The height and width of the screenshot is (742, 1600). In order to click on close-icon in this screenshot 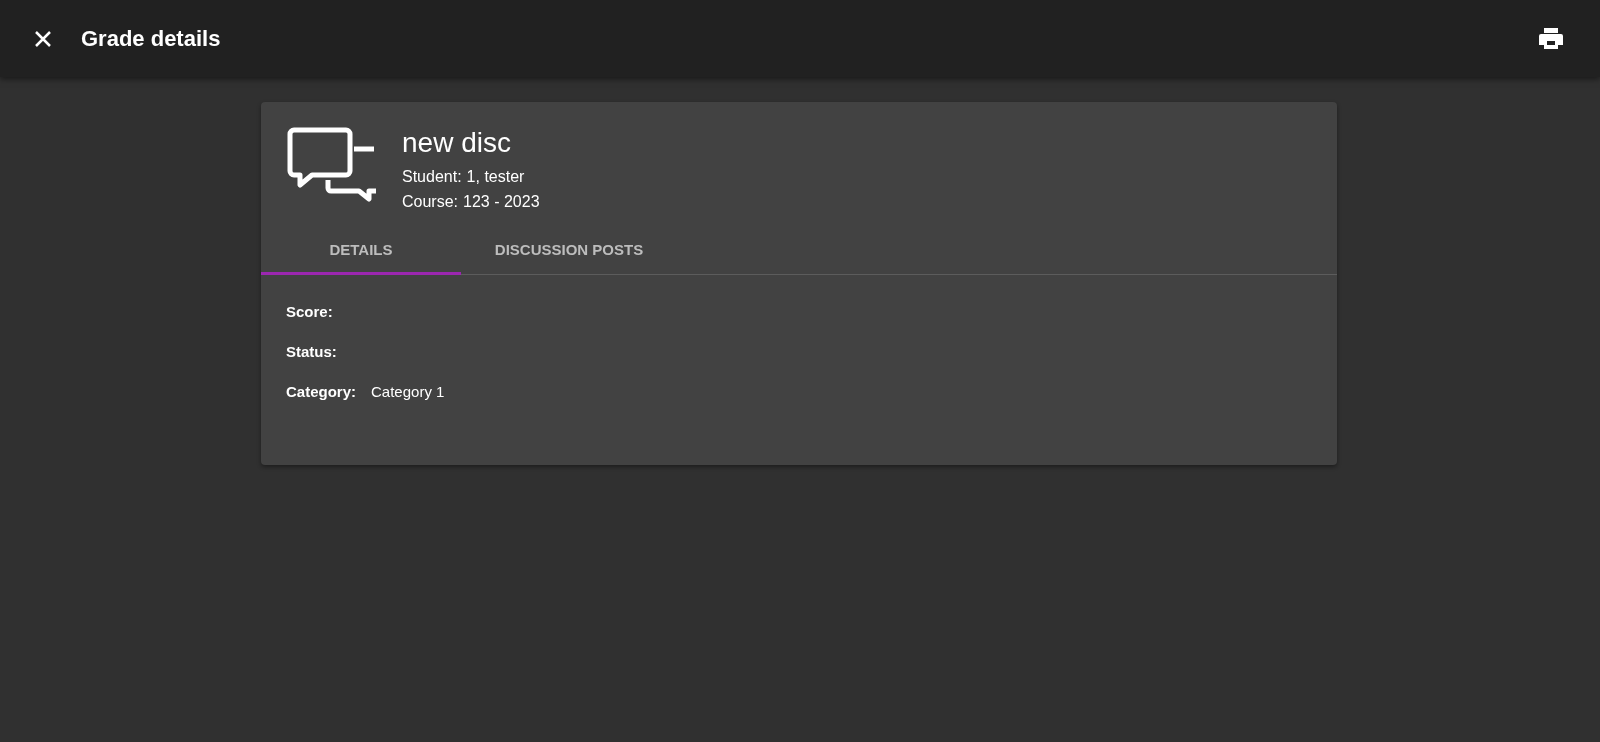, I will do `click(43, 38)`.